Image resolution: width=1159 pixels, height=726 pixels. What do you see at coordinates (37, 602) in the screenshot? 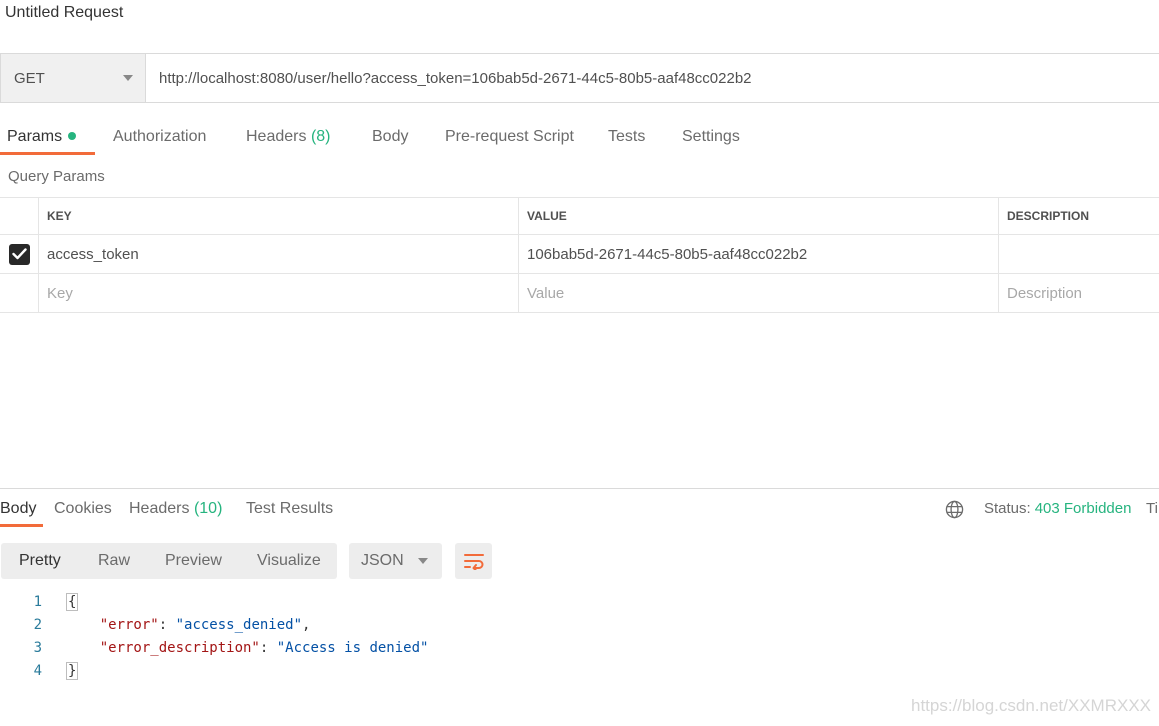
I see `line-number: 1` at bounding box center [37, 602].